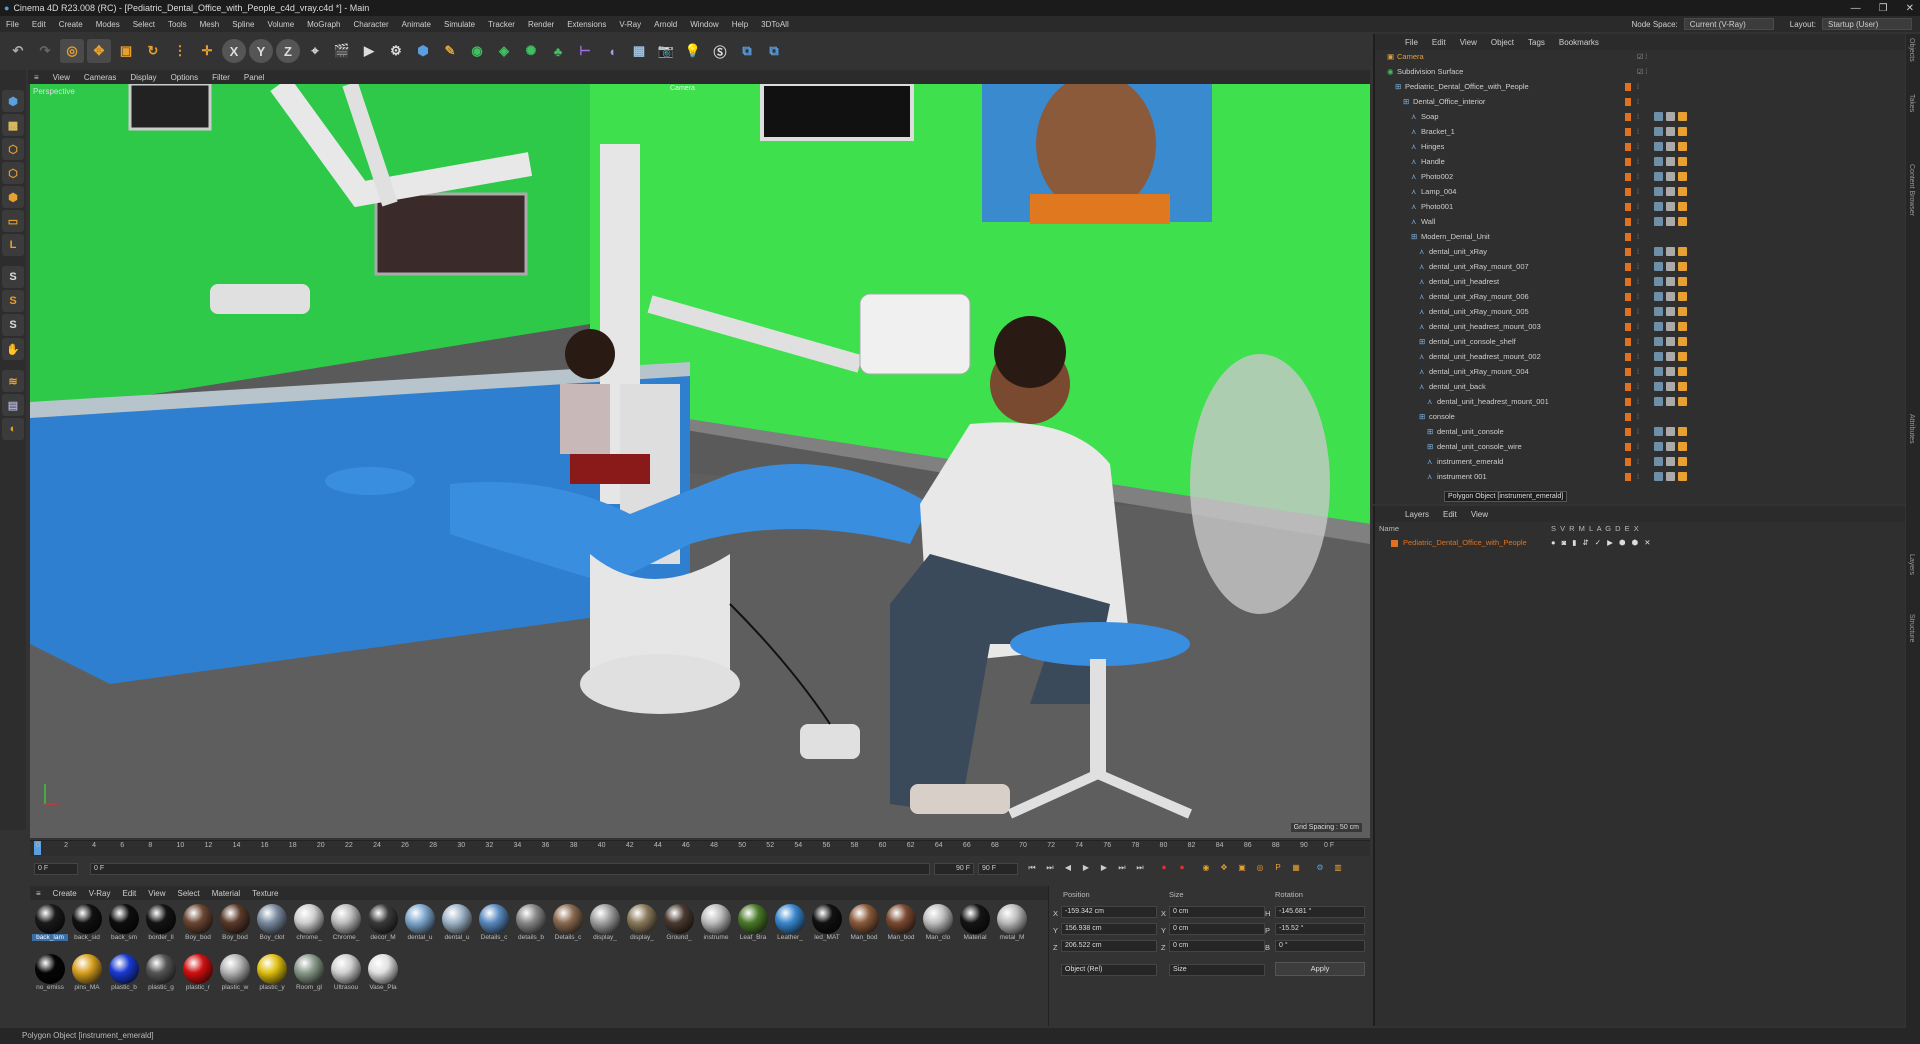  Describe the element at coordinates (309, 926) in the screenshot. I see `material-swatch: chrome_` at that location.